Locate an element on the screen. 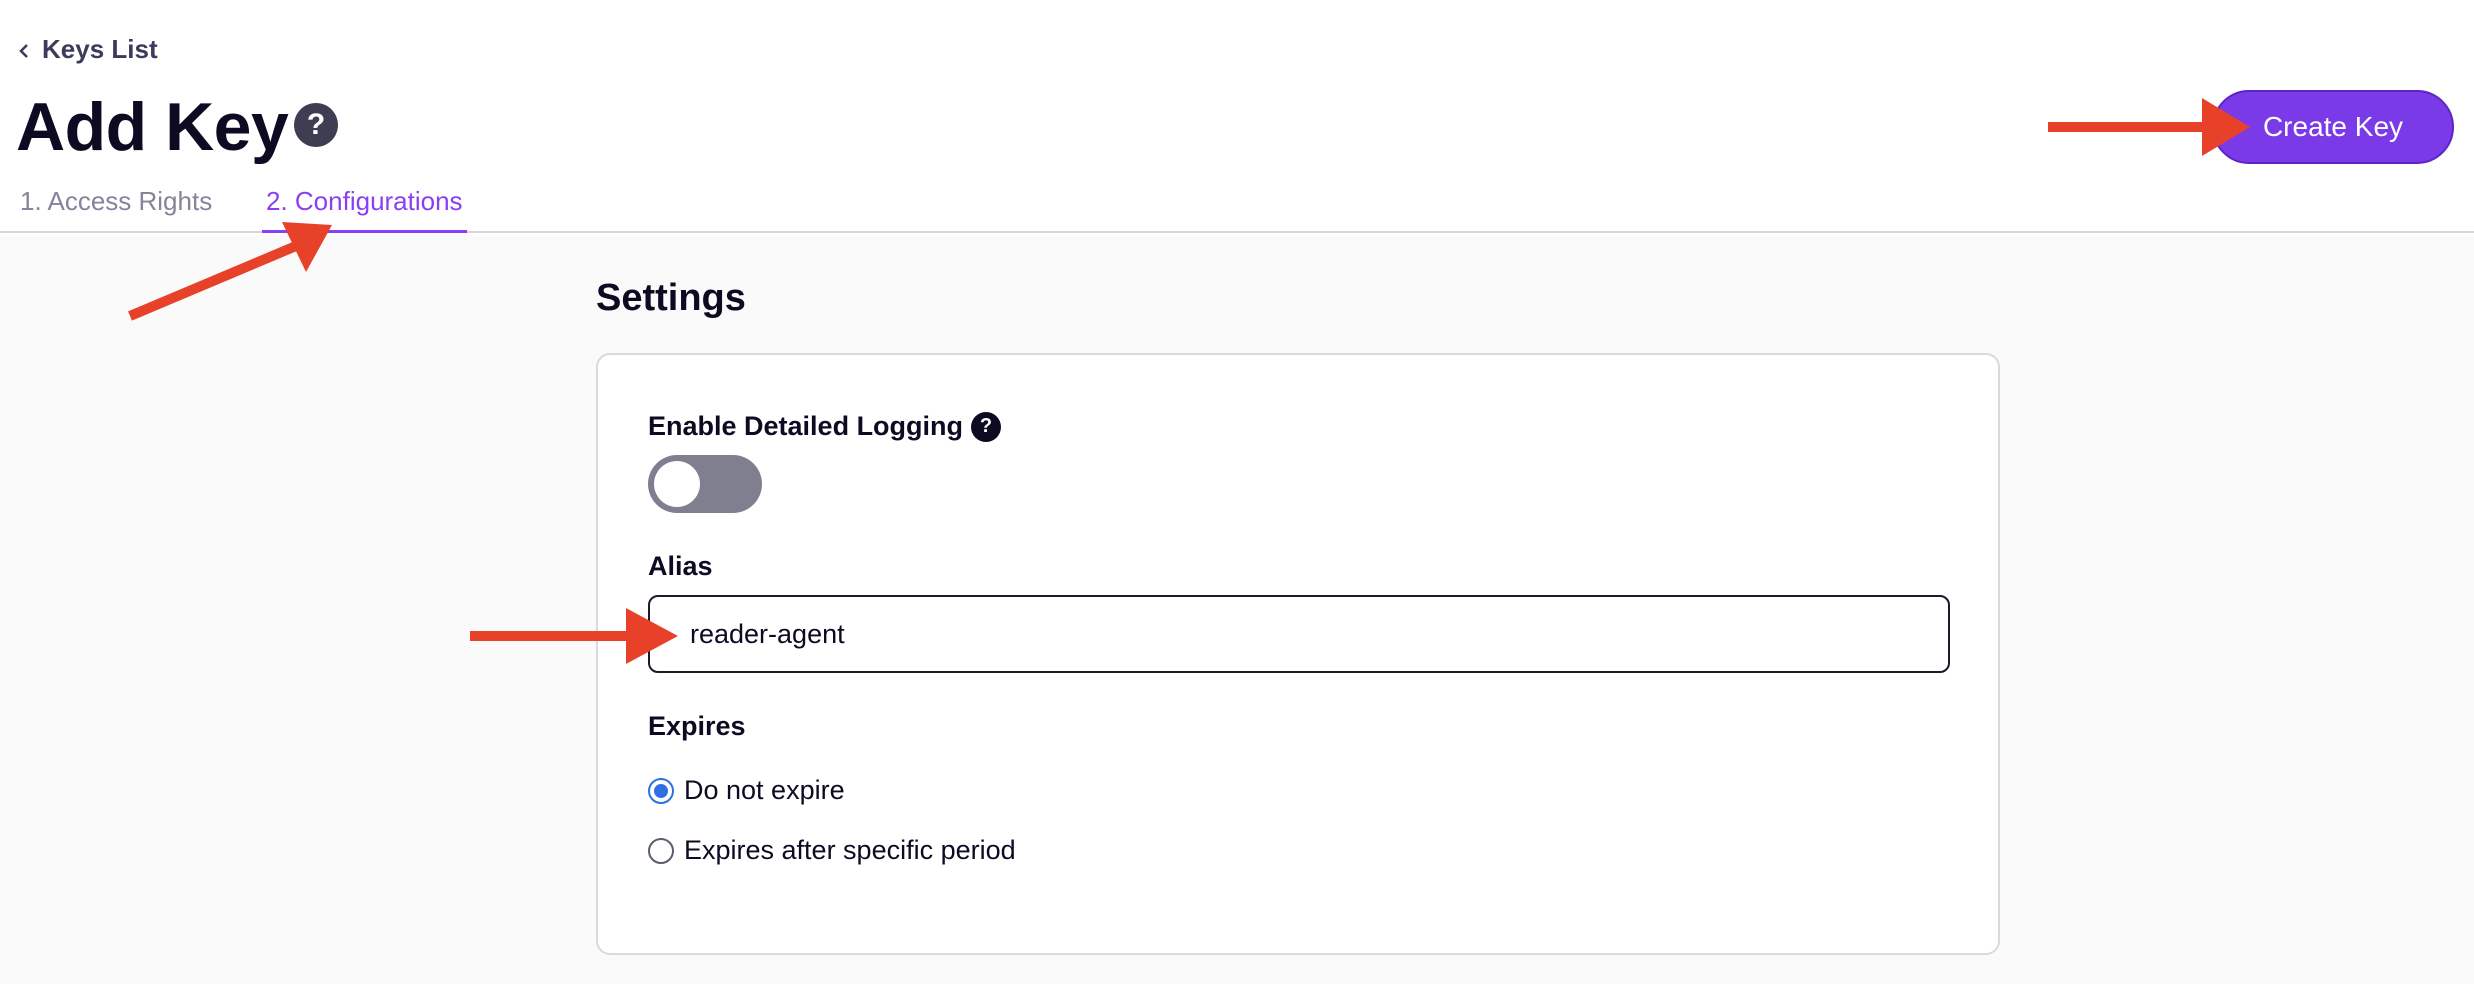 The height and width of the screenshot is (984, 2474). alias-input is located at coordinates (1299, 634).